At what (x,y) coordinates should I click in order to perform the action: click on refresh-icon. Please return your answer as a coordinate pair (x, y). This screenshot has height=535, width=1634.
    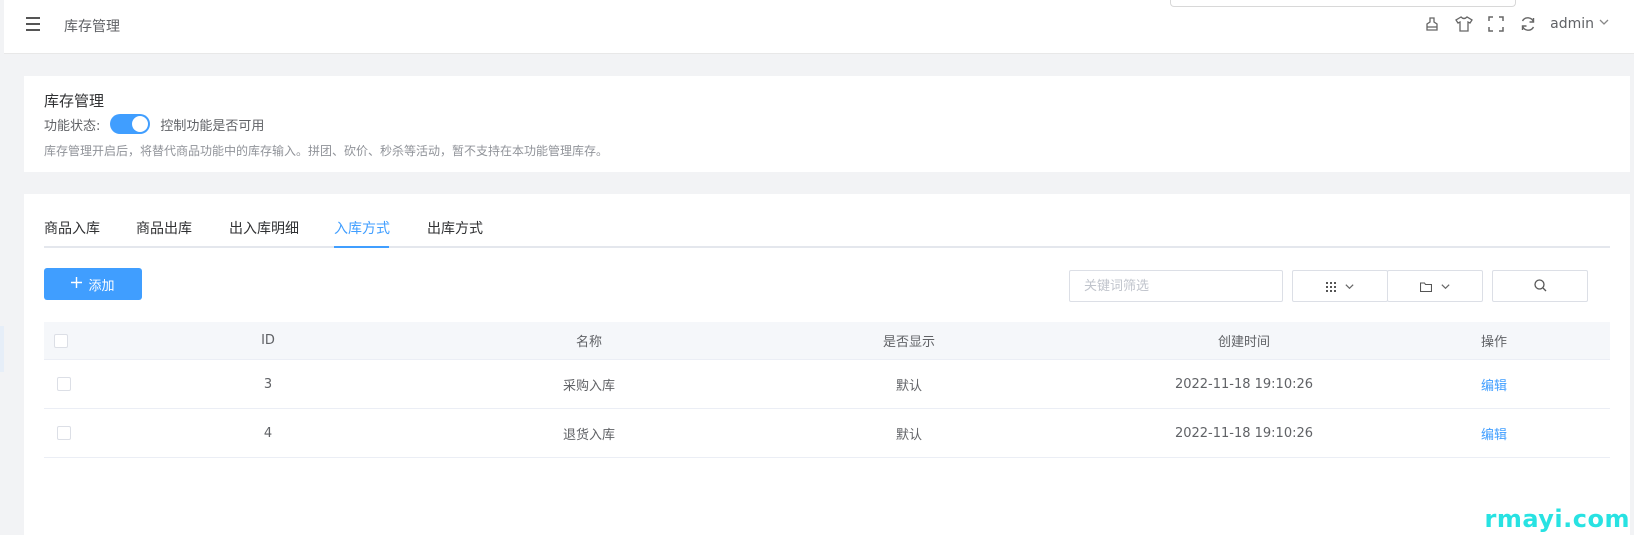
    Looking at the image, I should click on (1528, 24).